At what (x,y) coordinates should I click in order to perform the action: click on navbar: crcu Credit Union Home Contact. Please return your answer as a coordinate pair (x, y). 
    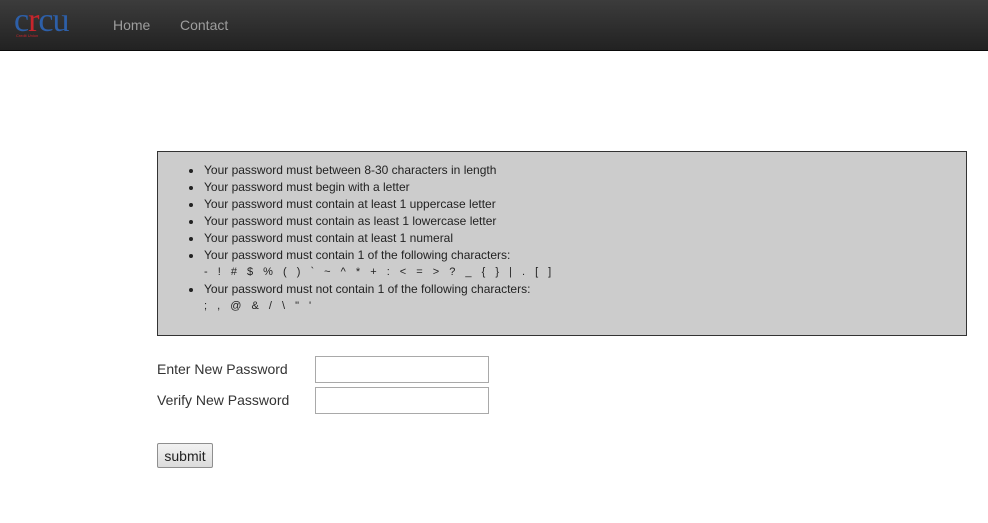
    Looking at the image, I should click on (494, 25).